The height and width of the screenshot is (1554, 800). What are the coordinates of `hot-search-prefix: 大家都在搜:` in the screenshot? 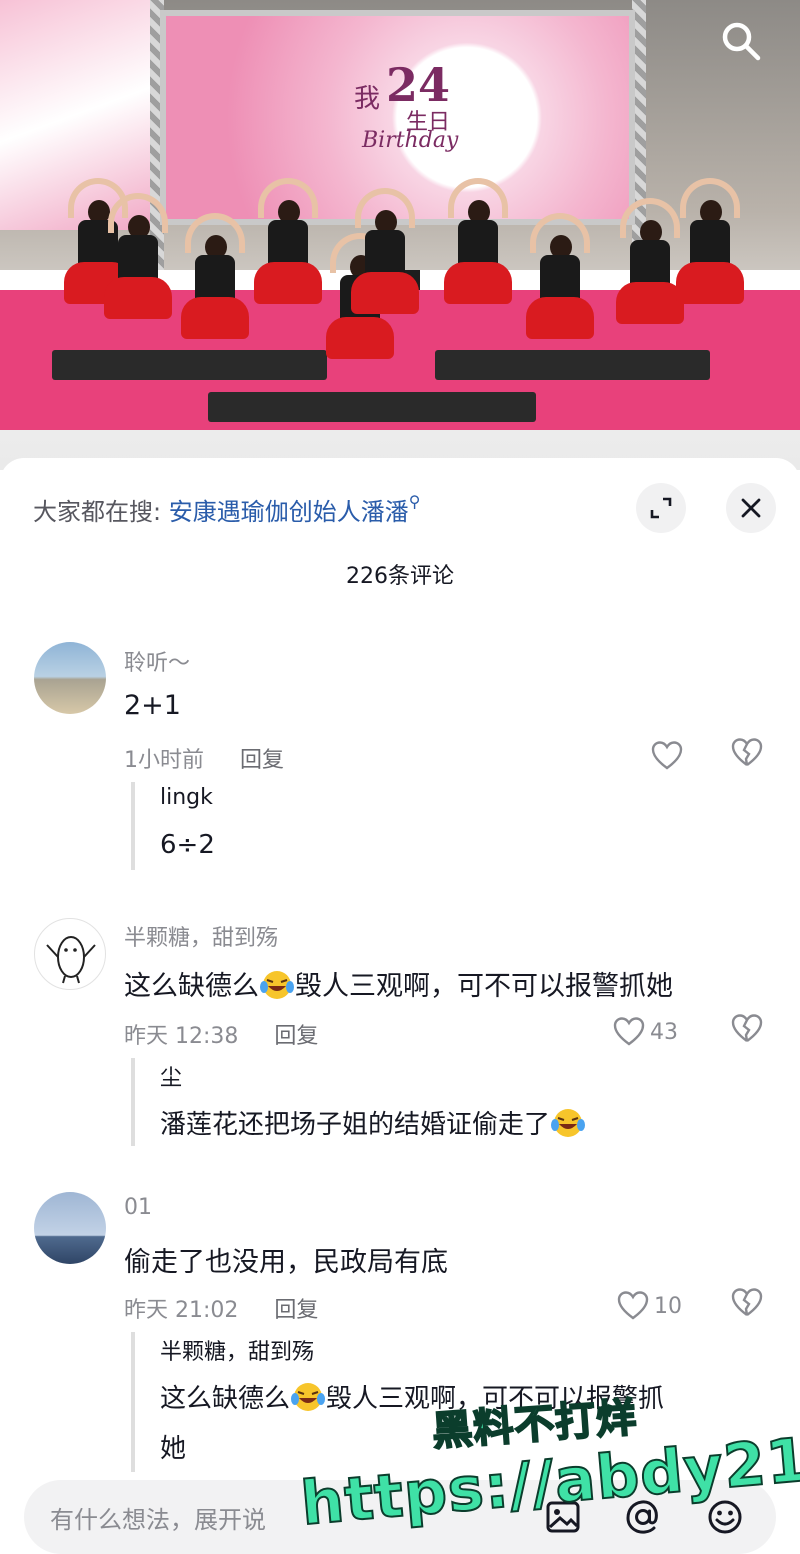 It's located at (97, 512).